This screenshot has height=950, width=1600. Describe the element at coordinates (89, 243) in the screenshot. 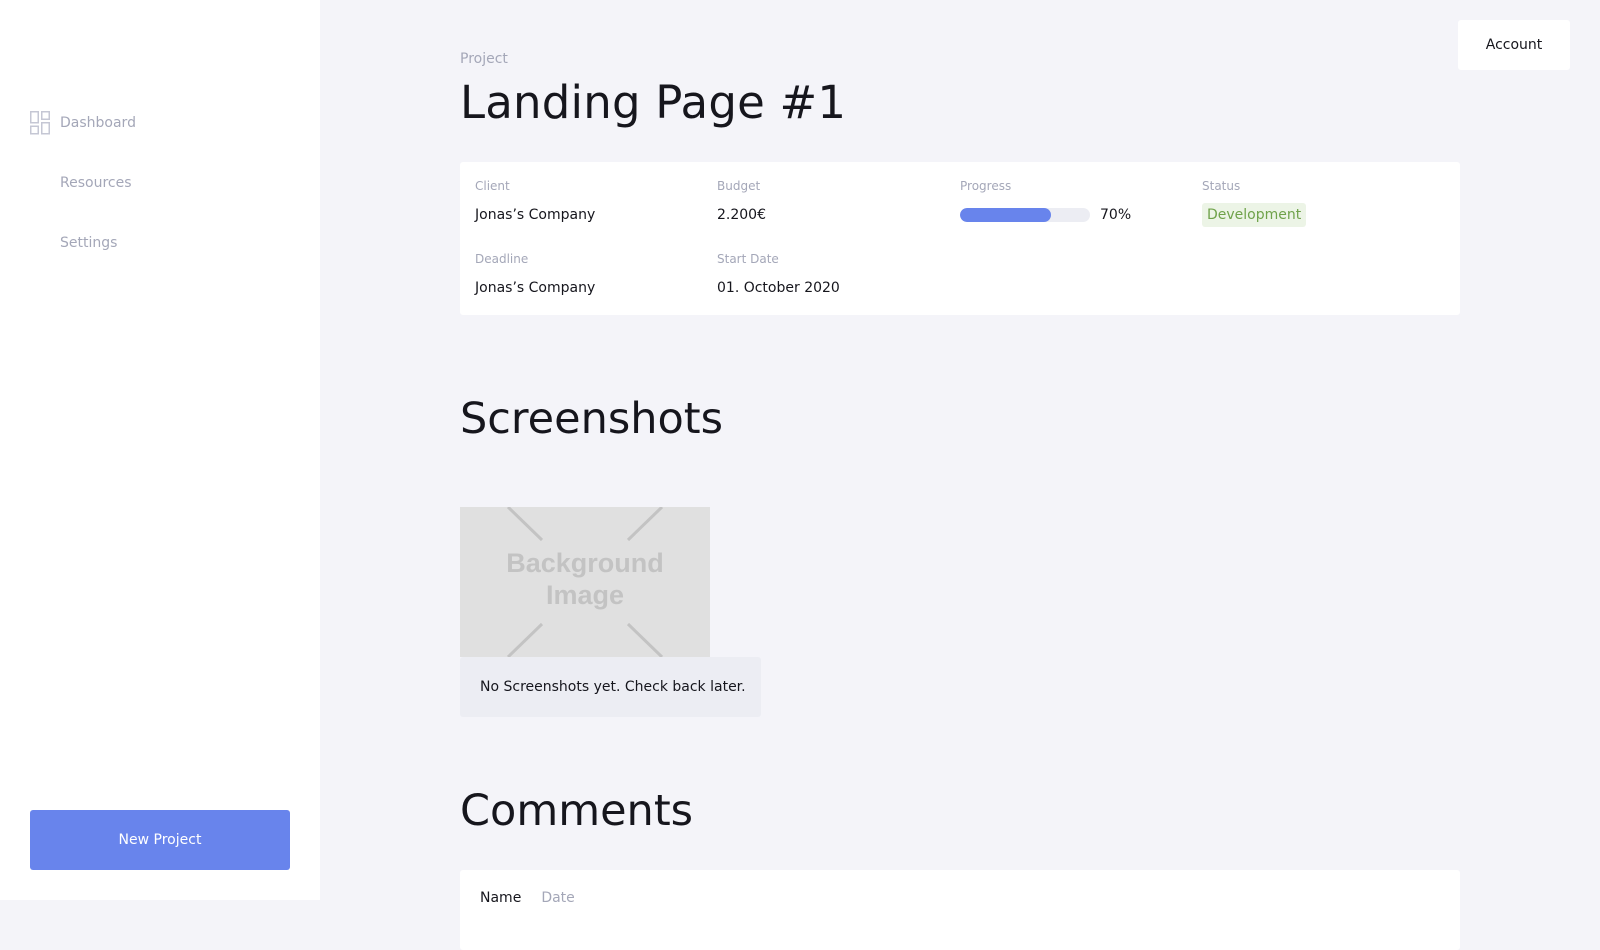

I see `sidebar-item-label: Settings` at that location.